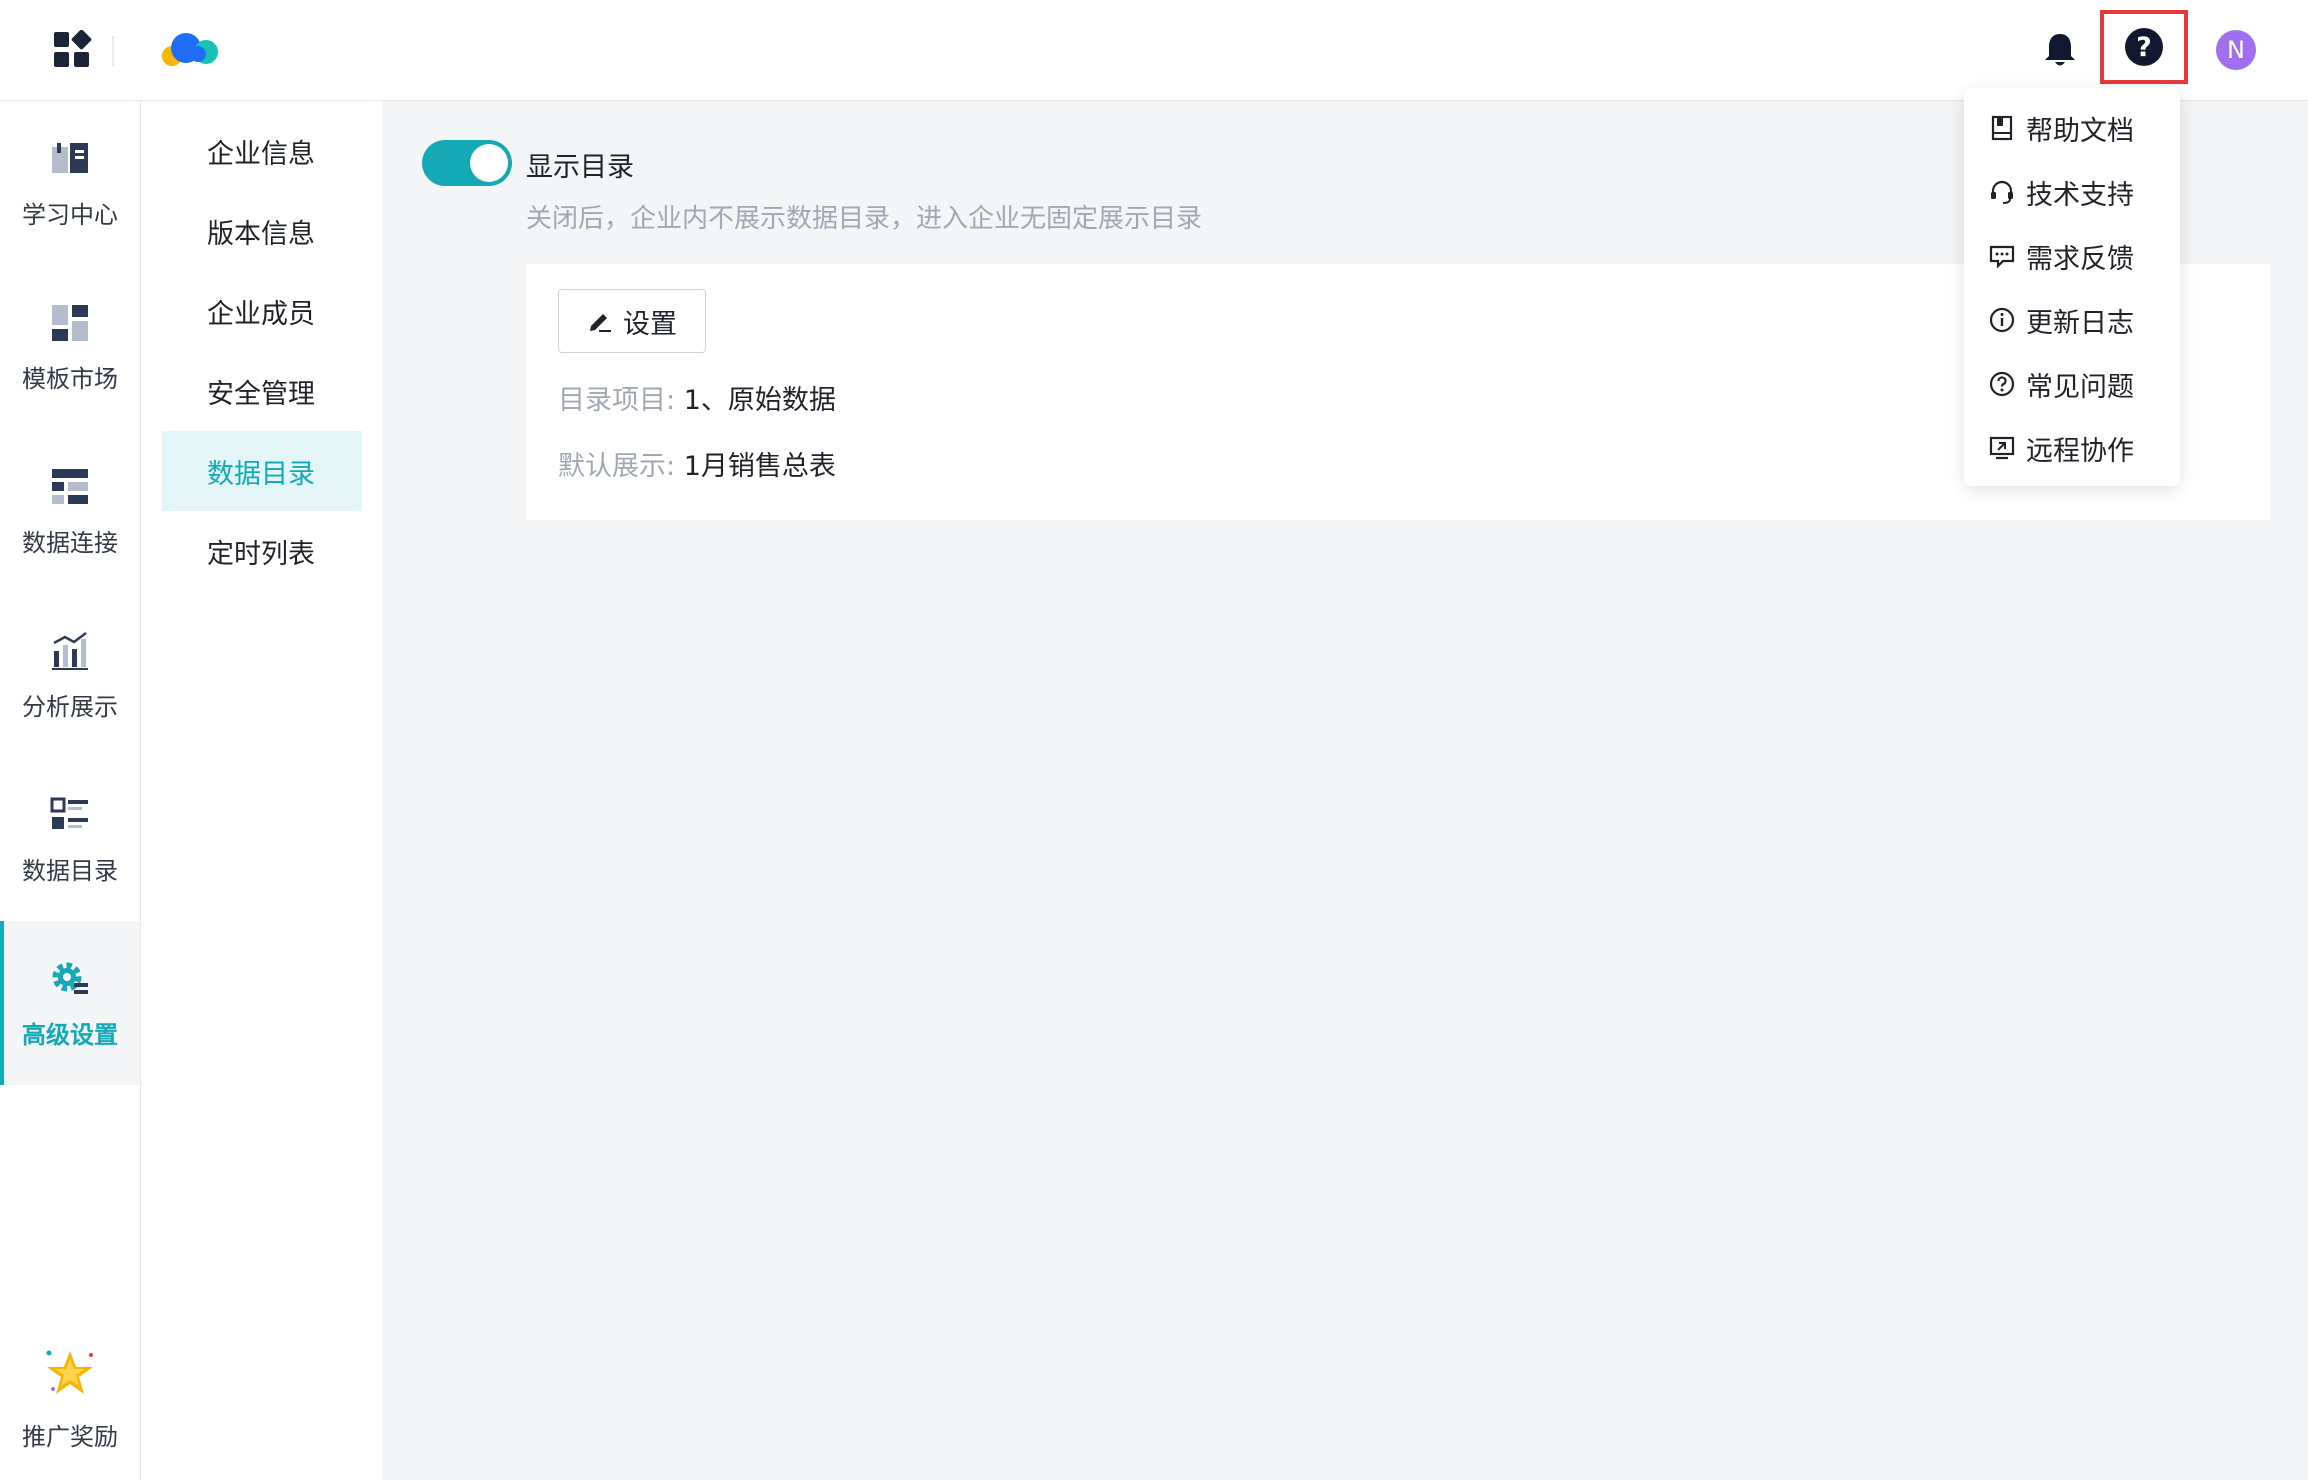 The image size is (2308, 1480). I want to click on default-display-row: 默认展示: 1月销售总表, so click(697, 463).